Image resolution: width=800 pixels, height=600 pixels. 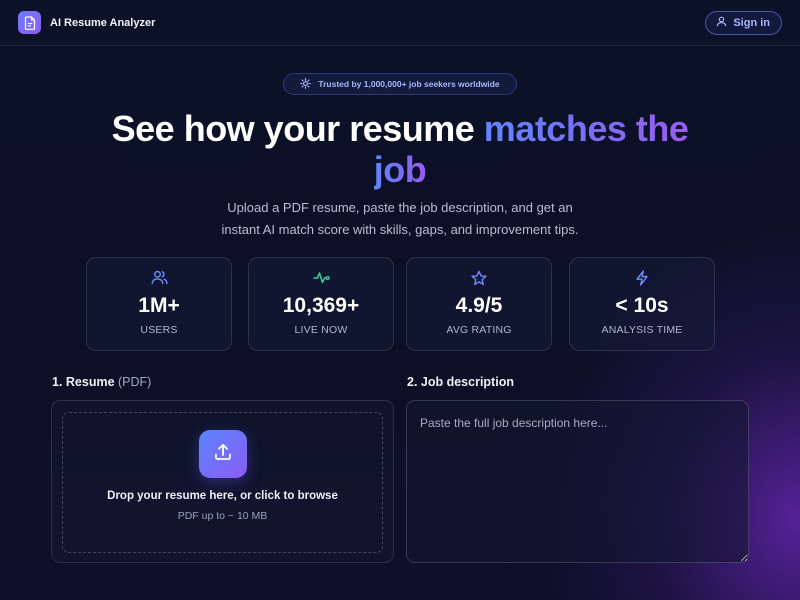 I want to click on users-icon, so click(x=159, y=278).